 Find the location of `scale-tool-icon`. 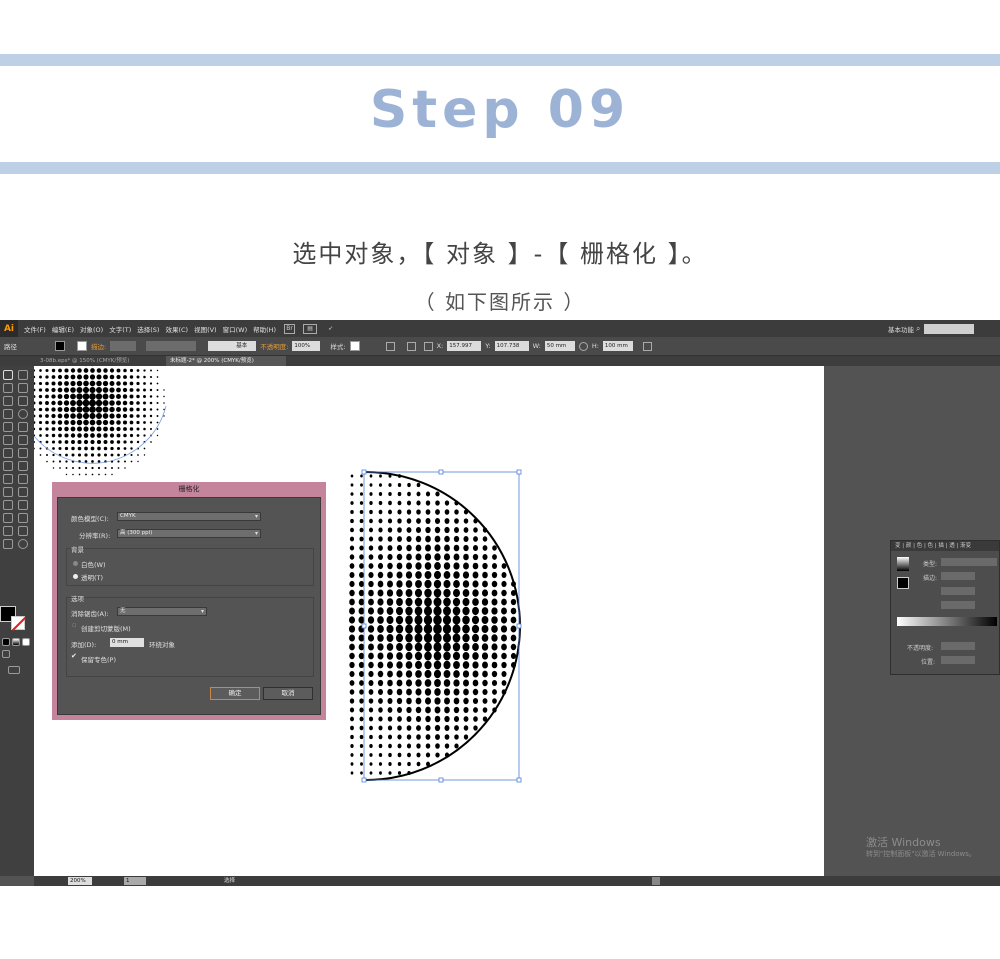

scale-tool-icon is located at coordinates (23, 453).